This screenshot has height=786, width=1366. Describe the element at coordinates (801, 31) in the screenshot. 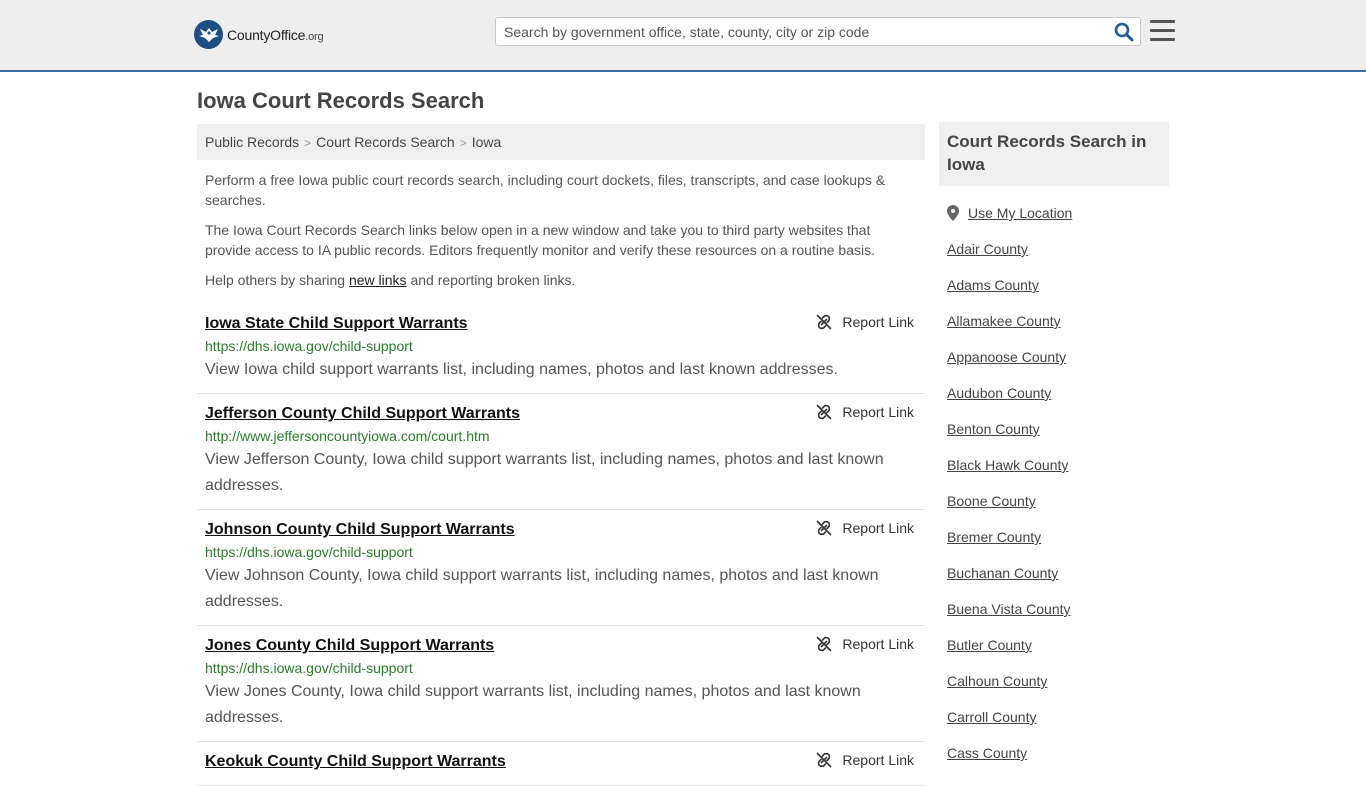

I see `search-input` at that location.